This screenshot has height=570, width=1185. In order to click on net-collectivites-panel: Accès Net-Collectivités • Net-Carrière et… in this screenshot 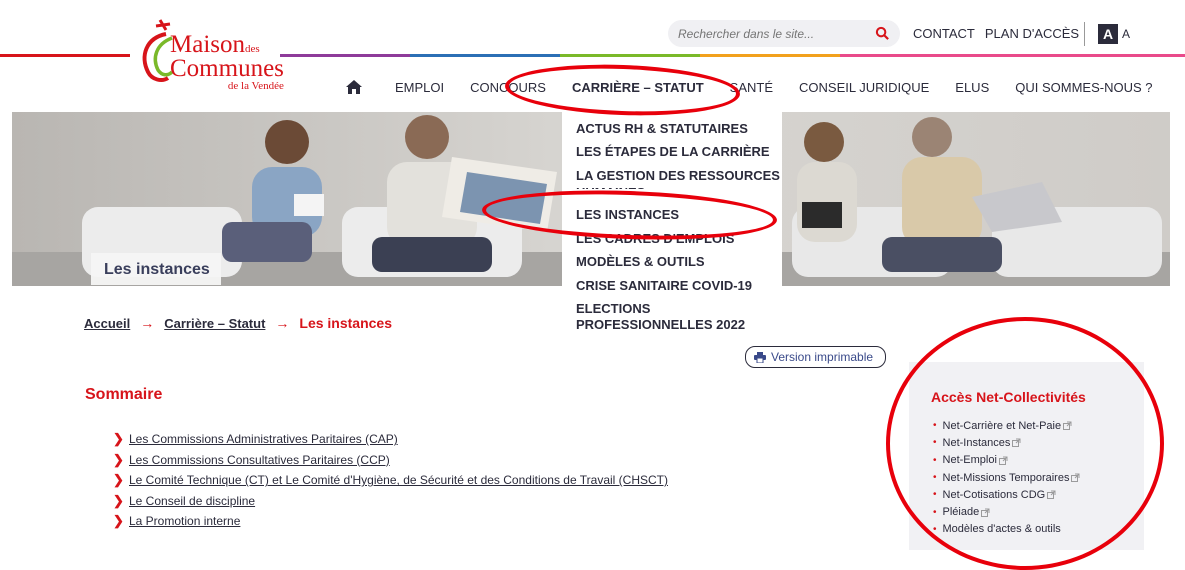, I will do `click(1026, 456)`.